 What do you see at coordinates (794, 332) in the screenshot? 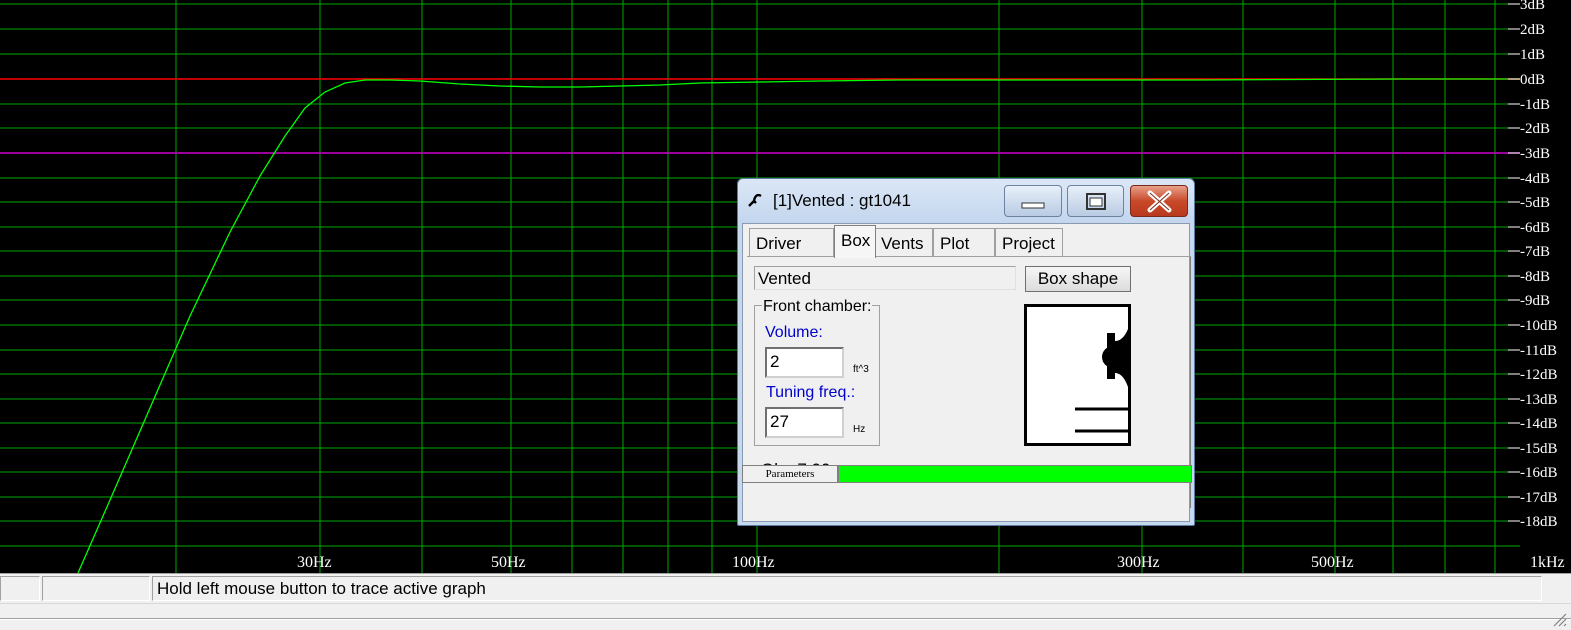
I see `volume-label: Volume:` at bounding box center [794, 332].